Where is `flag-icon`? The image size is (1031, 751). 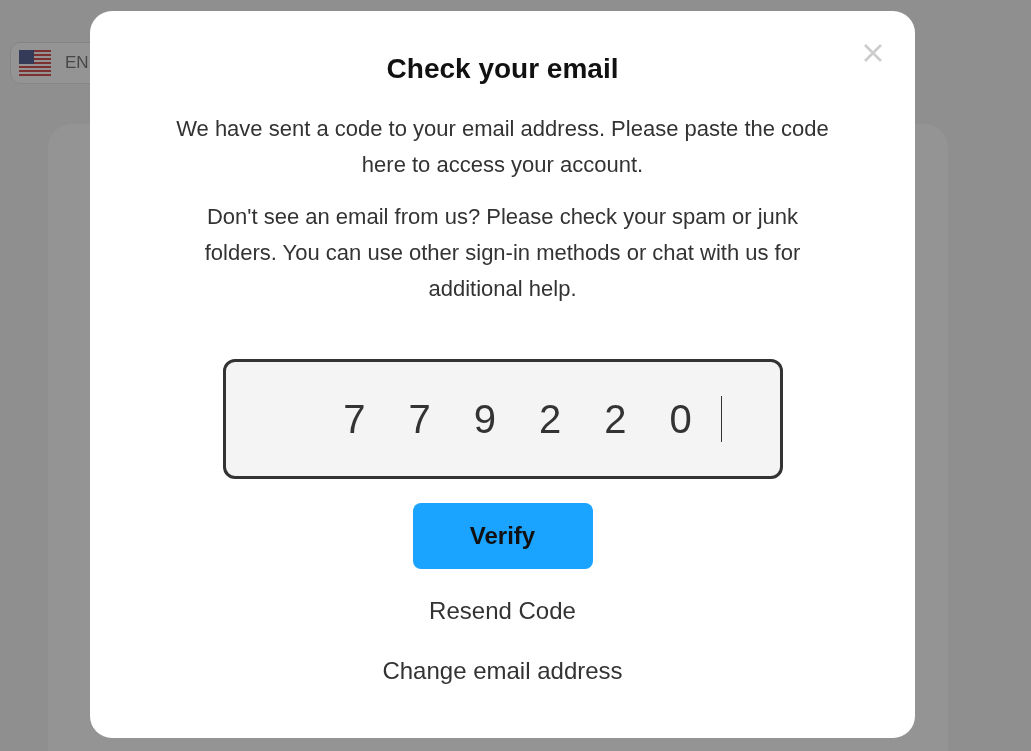 flag-icon is located at coordinates (35, 63).